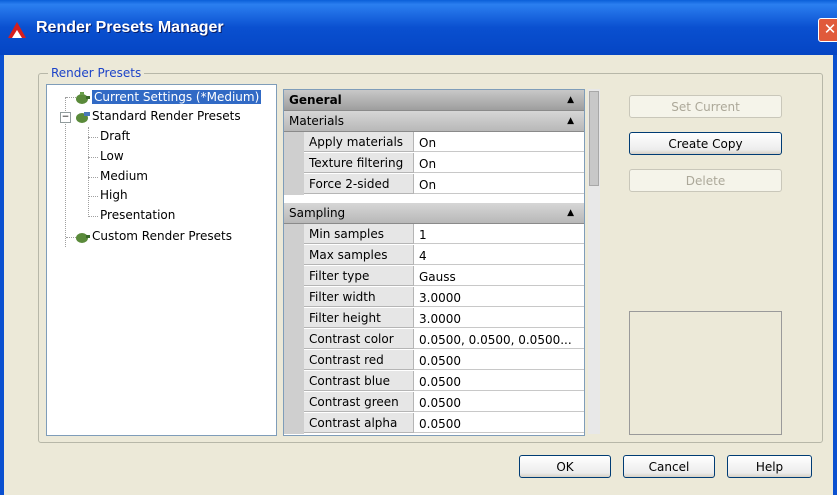  What do you see at coordinates (2, 275) in the screenshot?
I see `window-border-left` at bounding box center [2, 275].